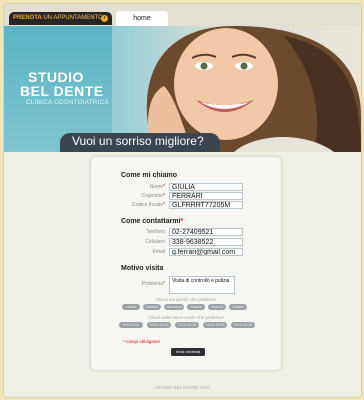 This screenshot has height=400, width=364. What do you see at coordinates (182, 387) in the screenshot?
I see `footer-text: STUDIO BEL DENTE 2010` at bounding box center [182, 387].